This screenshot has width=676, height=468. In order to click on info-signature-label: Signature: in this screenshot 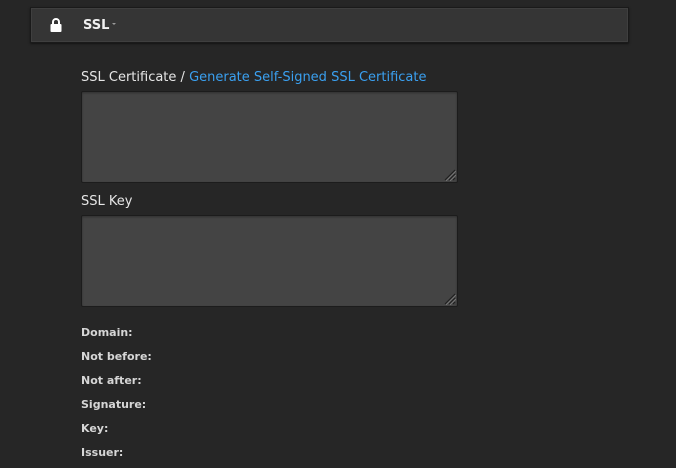, I will do `click(114, 404)`.